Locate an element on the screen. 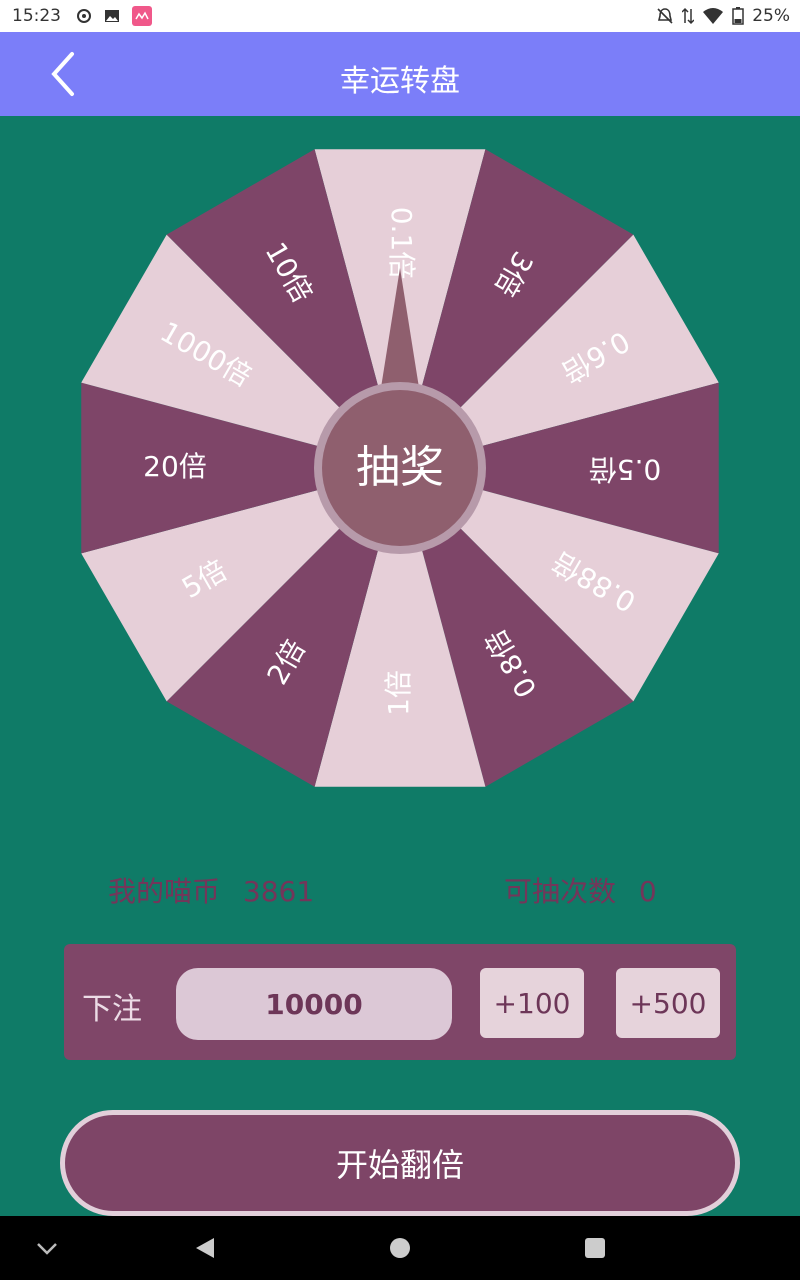 This screenshot has height=1280, width=800. wheel-segment-label: 1倍 is located at coordinates (398, 693).